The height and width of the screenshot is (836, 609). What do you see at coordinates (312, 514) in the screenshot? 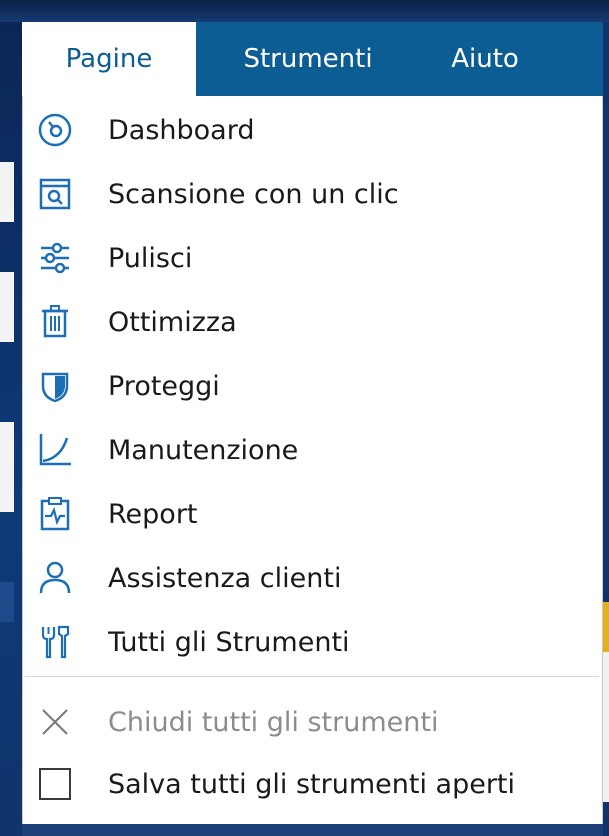
I see `menu-item-report: Report` at bounding box center [312, 514].